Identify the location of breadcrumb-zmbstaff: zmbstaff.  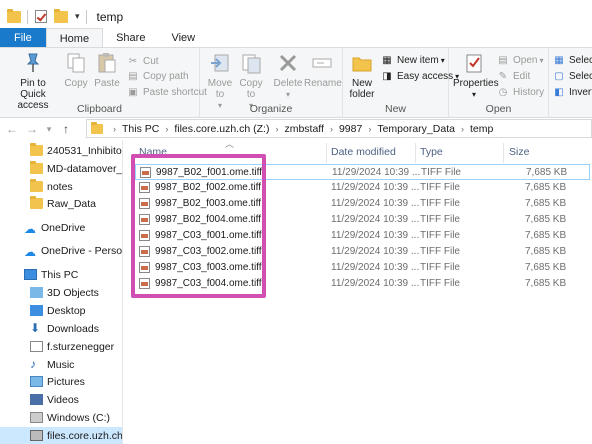
(304, 129).